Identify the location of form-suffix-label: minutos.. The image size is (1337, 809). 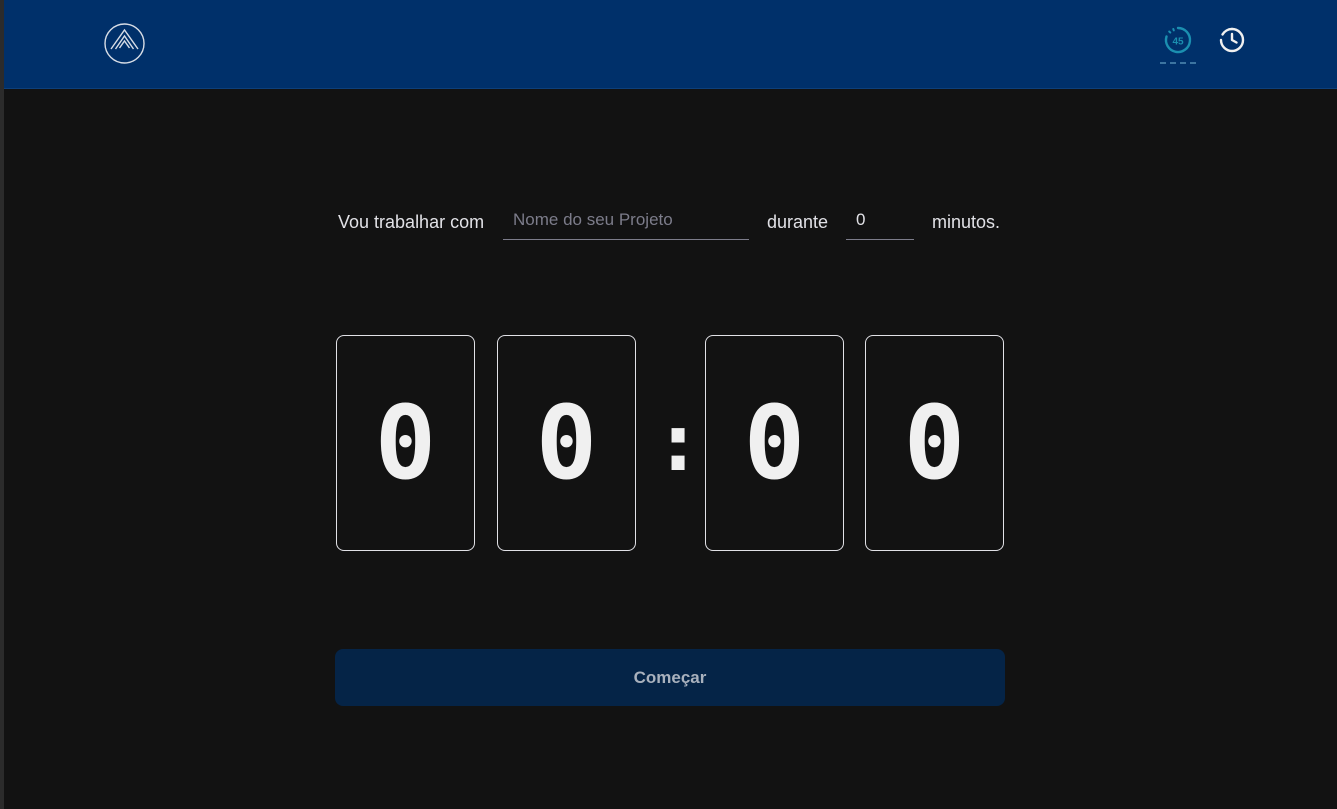
(966, 222).